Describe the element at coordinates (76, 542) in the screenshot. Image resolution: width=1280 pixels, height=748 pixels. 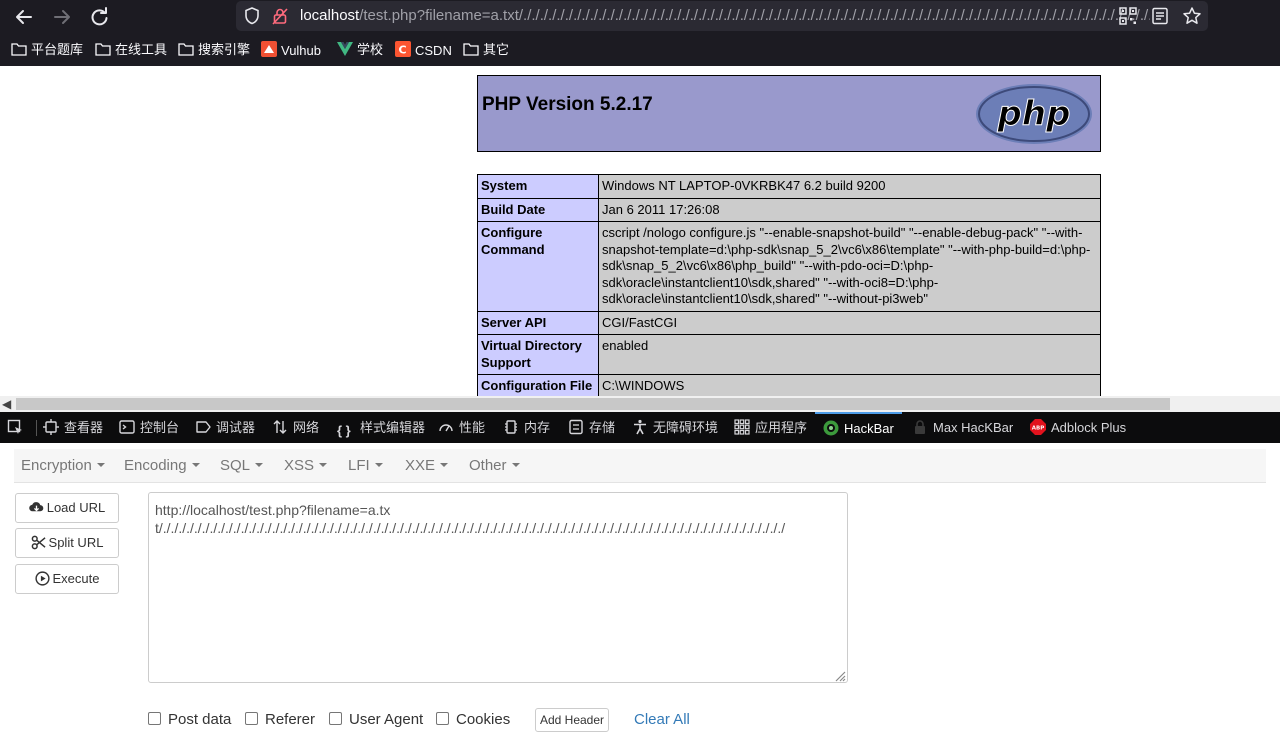
I see `button-label: Split URL` at that location.